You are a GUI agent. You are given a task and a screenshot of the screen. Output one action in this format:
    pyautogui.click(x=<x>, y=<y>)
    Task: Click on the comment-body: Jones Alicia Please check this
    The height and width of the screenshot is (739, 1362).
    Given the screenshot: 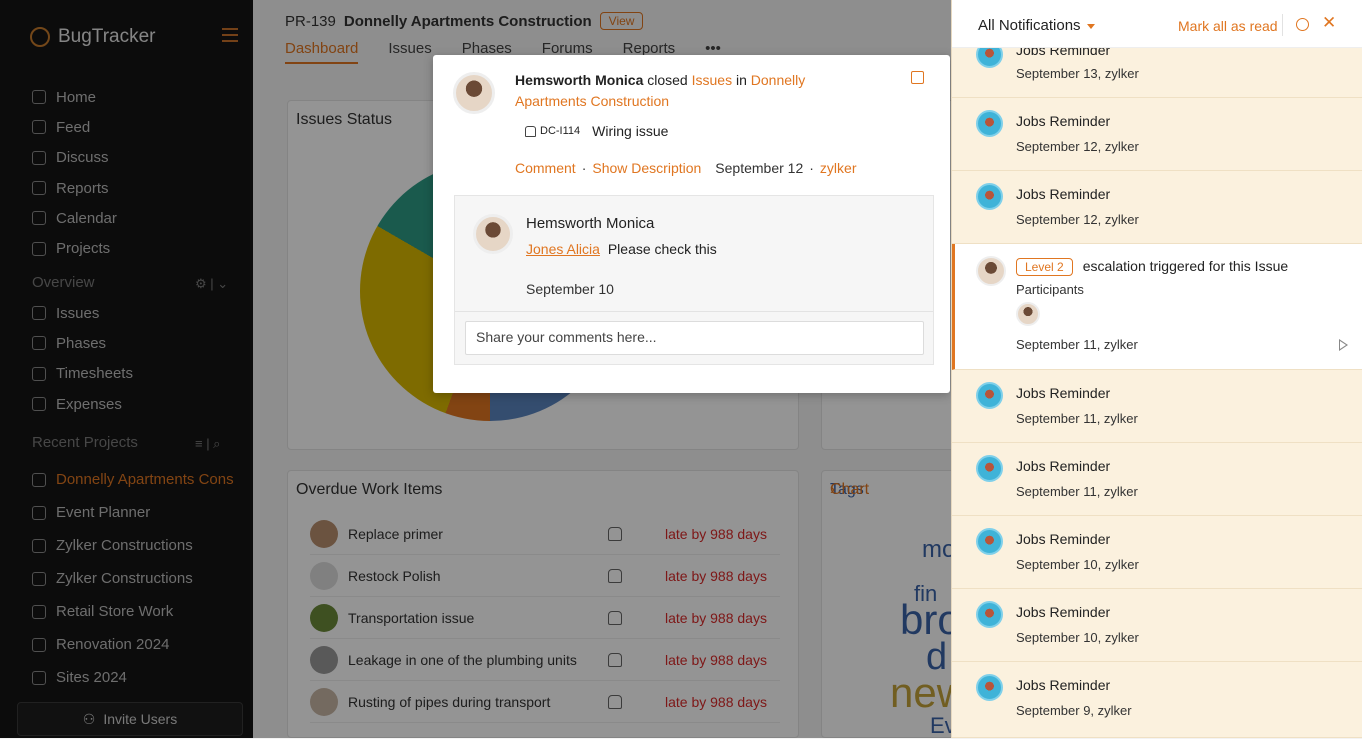 What is the action you would take?
    pyautogui.click(x=621, y=249)
    